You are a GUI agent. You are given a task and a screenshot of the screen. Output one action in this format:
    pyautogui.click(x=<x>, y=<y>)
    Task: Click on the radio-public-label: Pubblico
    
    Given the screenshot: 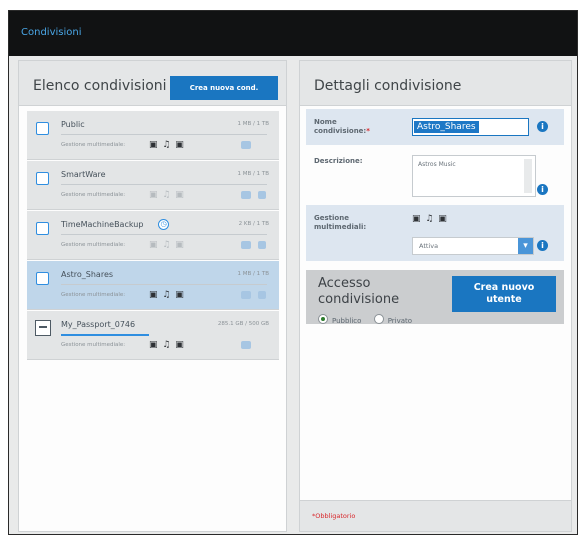 What is the action you would take?
    pyautogui.click(x=346, y=321)
    